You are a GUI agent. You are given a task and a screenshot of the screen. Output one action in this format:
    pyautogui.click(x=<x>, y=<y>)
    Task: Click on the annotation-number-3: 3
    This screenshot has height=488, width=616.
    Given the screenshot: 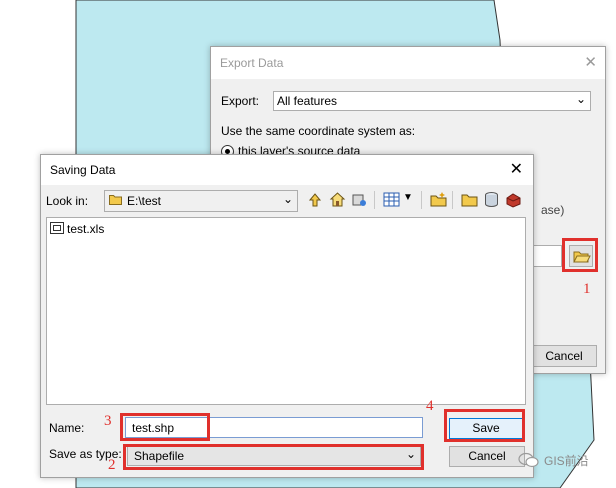 What is the action you would take?
    pyautogui.click(x=108, y=421)
    